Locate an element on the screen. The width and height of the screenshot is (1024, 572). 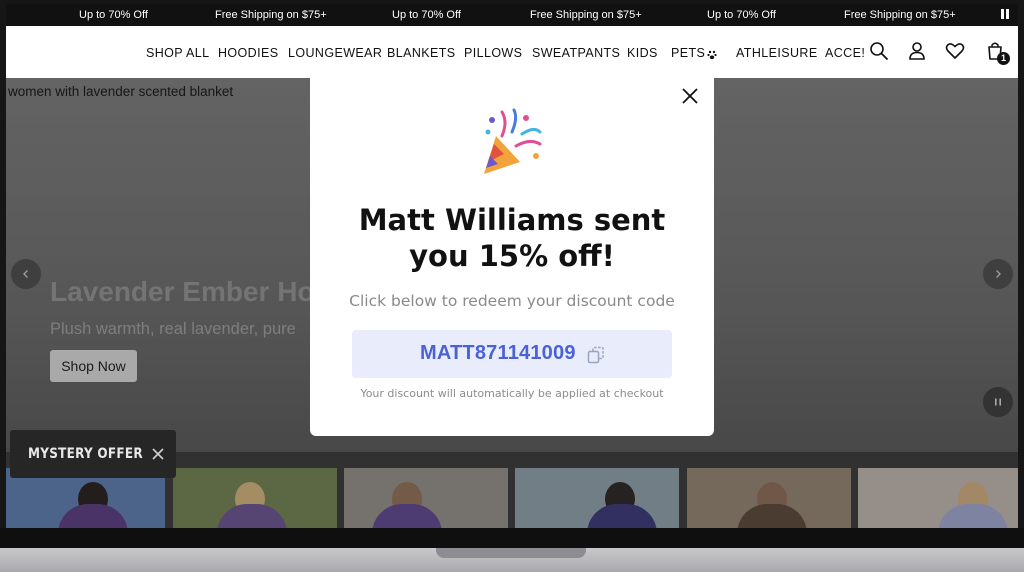
nav-item-kids: KIDS is located at coordinates (642, 53).